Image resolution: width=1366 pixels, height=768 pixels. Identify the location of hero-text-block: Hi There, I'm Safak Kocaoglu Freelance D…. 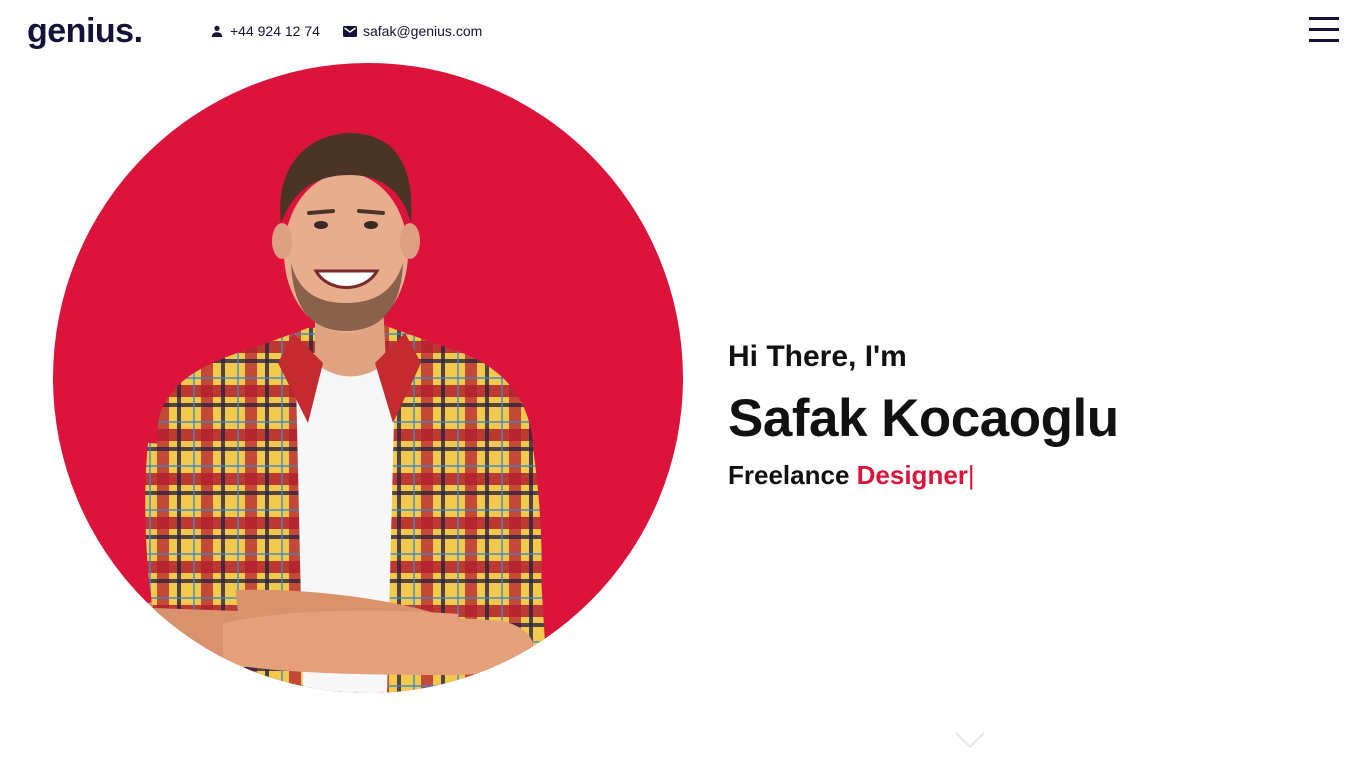
(923, 415).